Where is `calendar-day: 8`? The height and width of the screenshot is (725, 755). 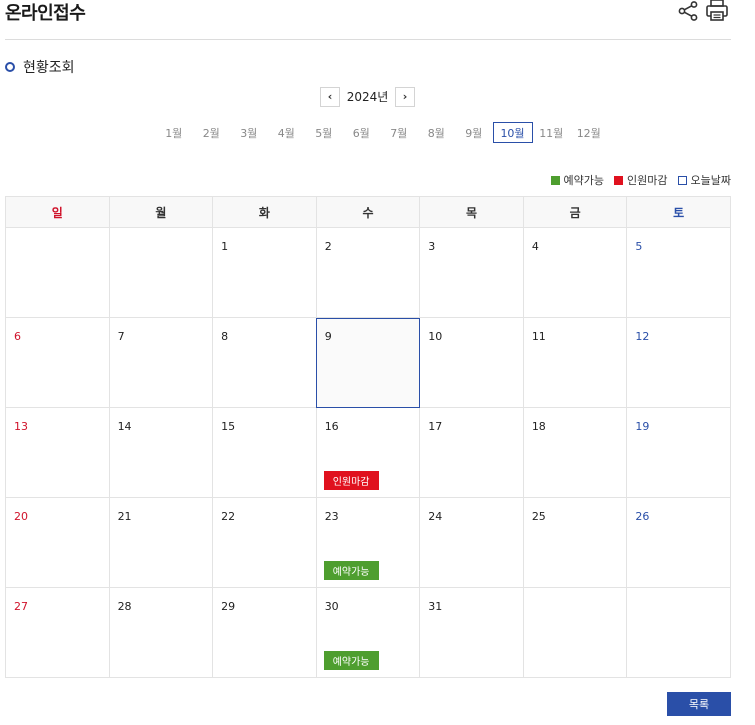
calendar-day: 8 is located at coordinates (264, 362).